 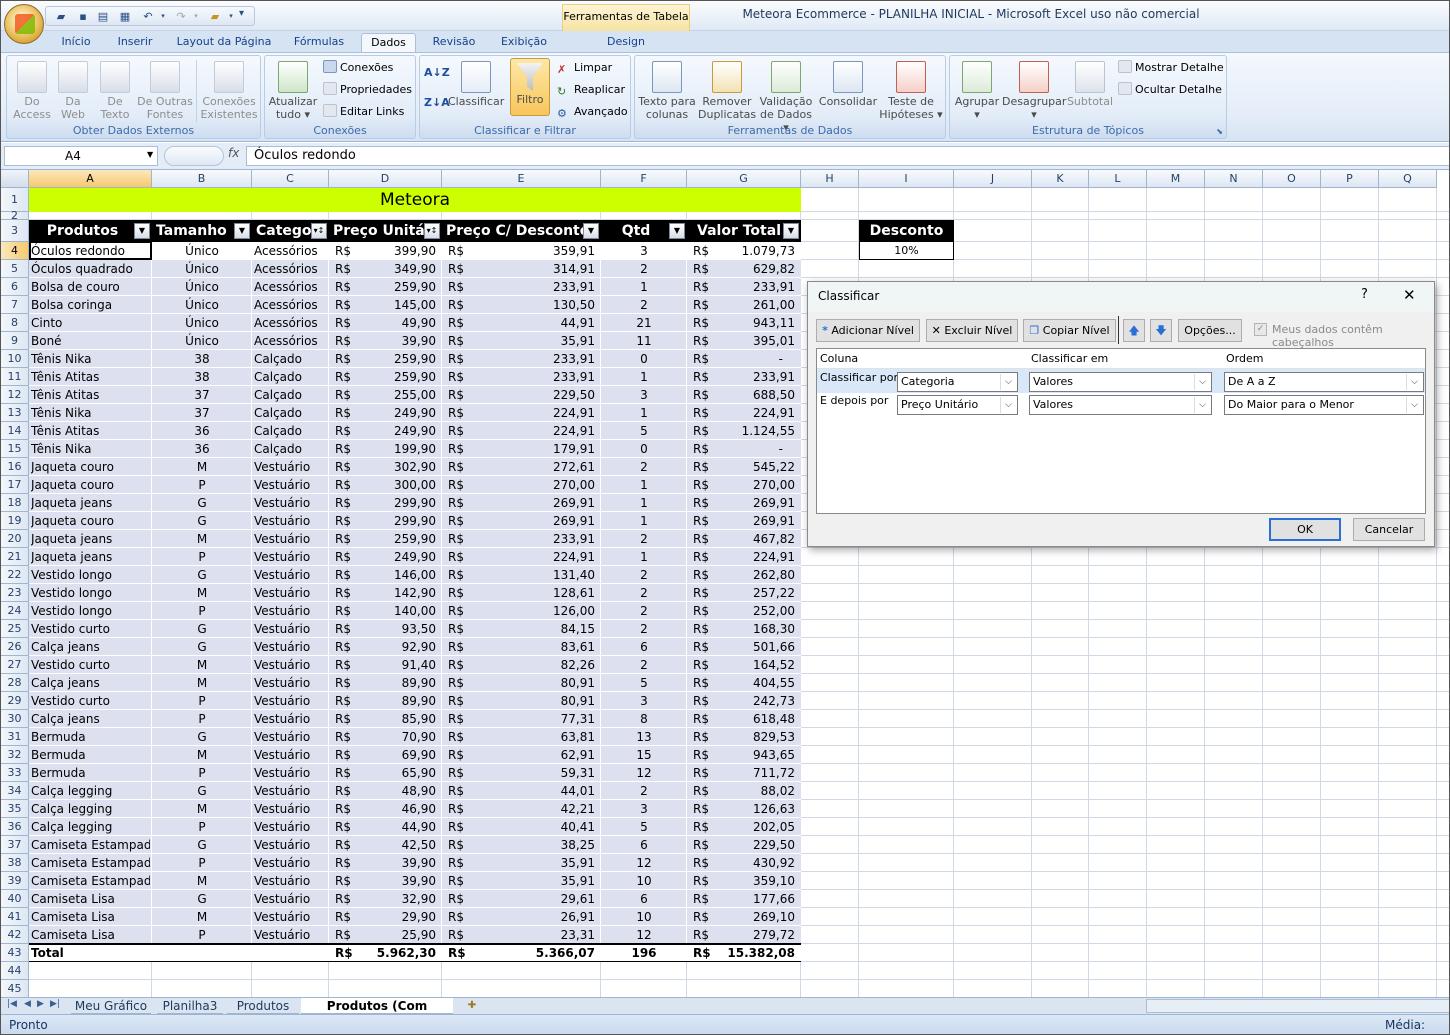 I want to click on row-header-19: 19, so click(x=15, y=521).